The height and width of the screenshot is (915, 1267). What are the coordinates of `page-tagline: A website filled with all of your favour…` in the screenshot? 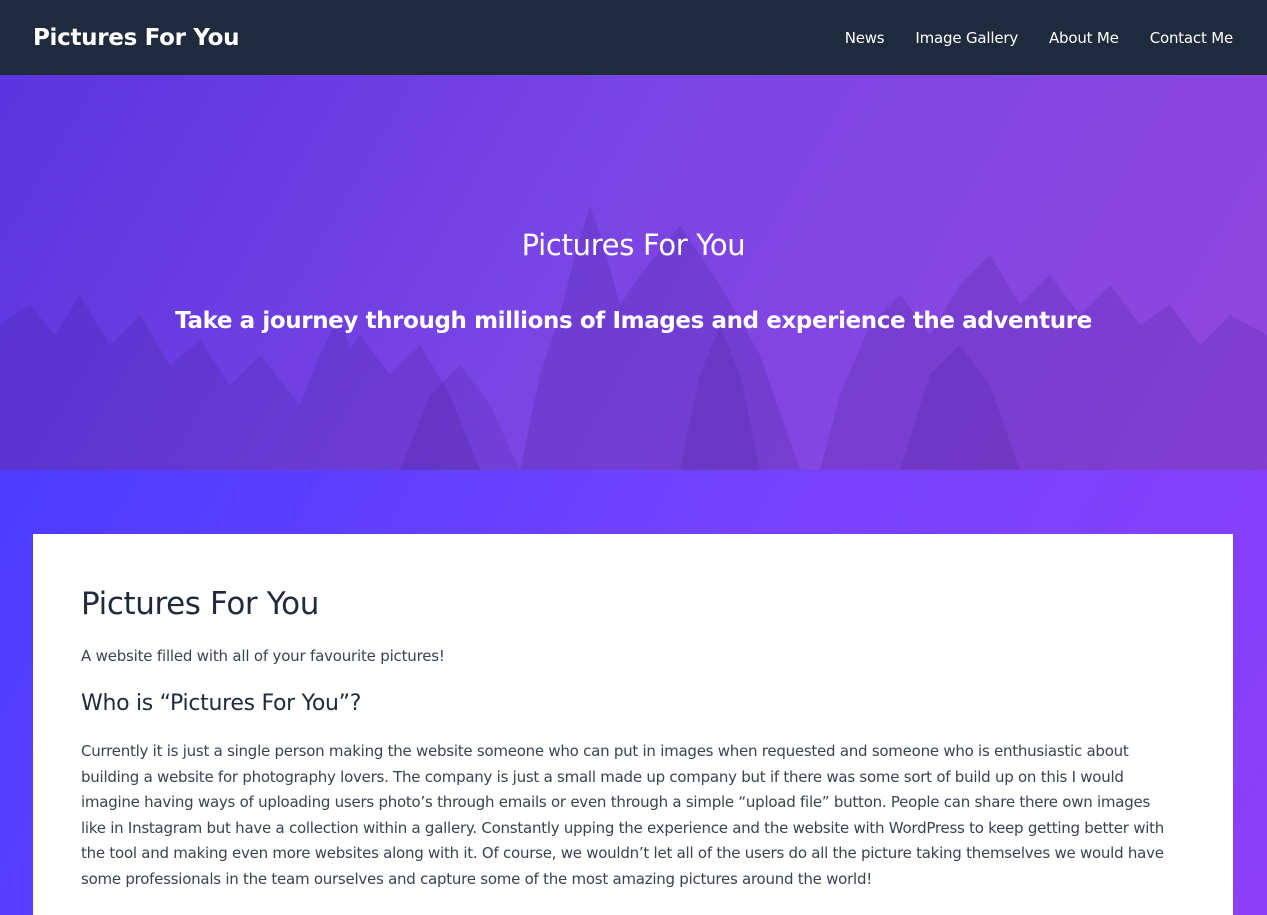 It's located at (263, 656).